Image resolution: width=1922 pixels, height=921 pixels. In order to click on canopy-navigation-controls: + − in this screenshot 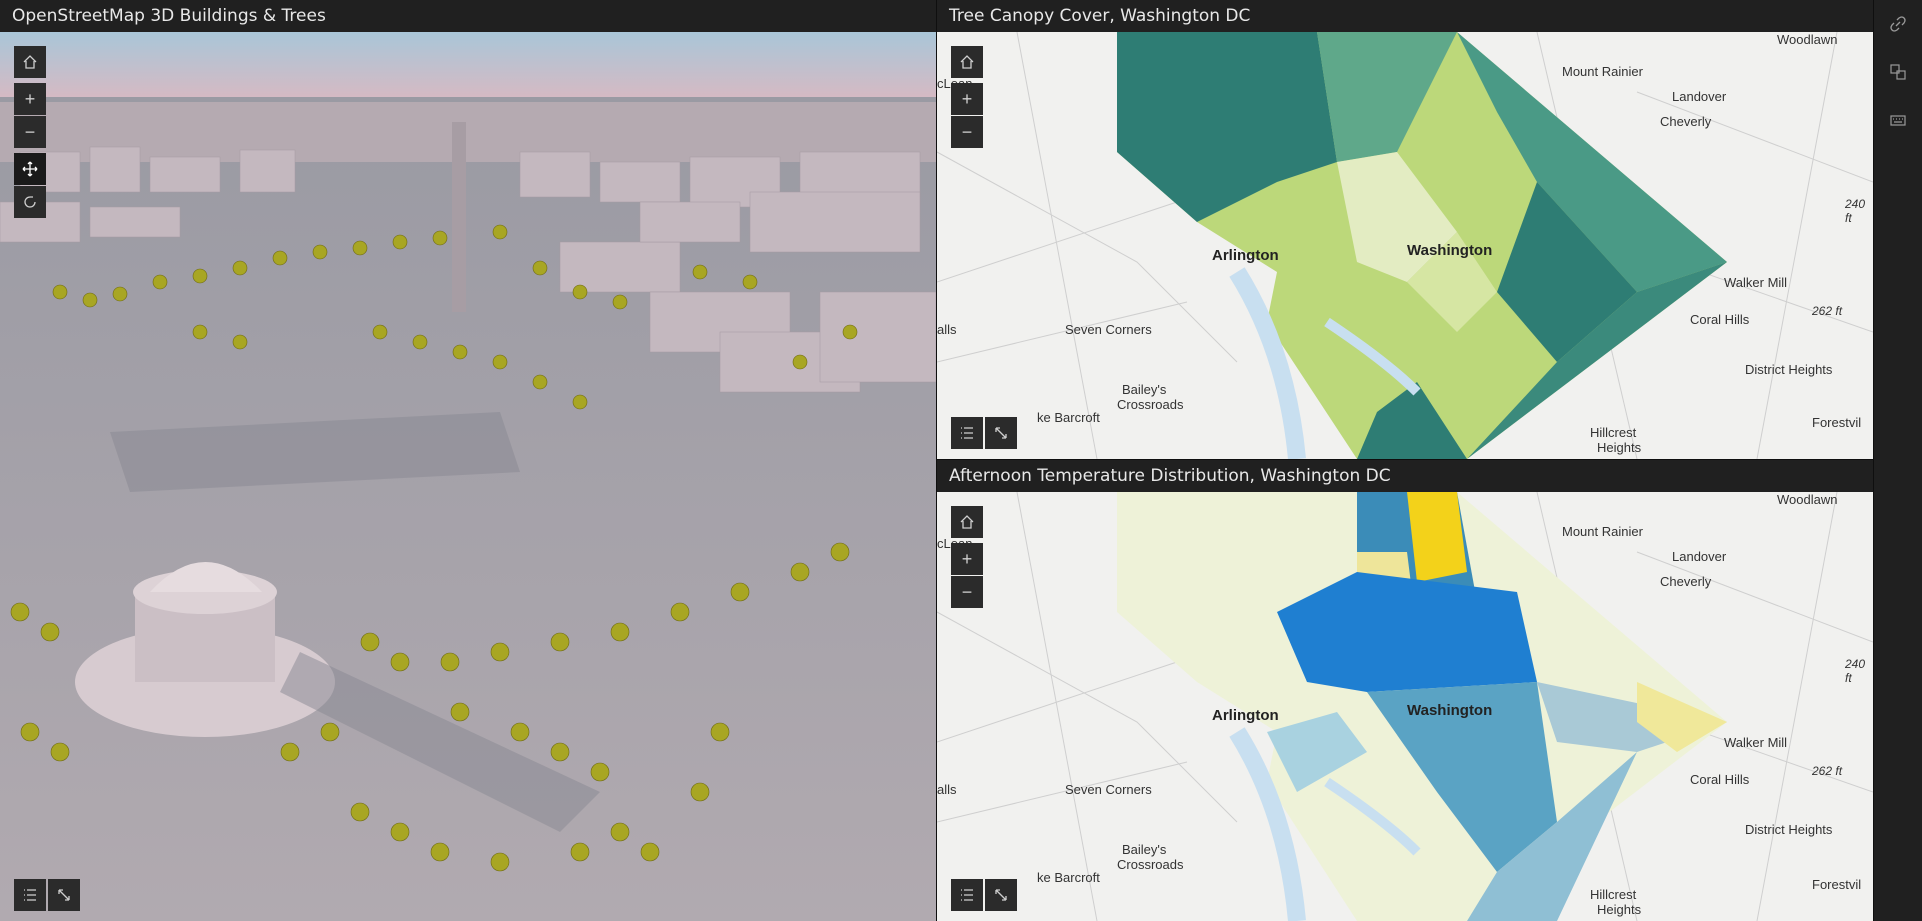, I will do `click(967, 97)`.